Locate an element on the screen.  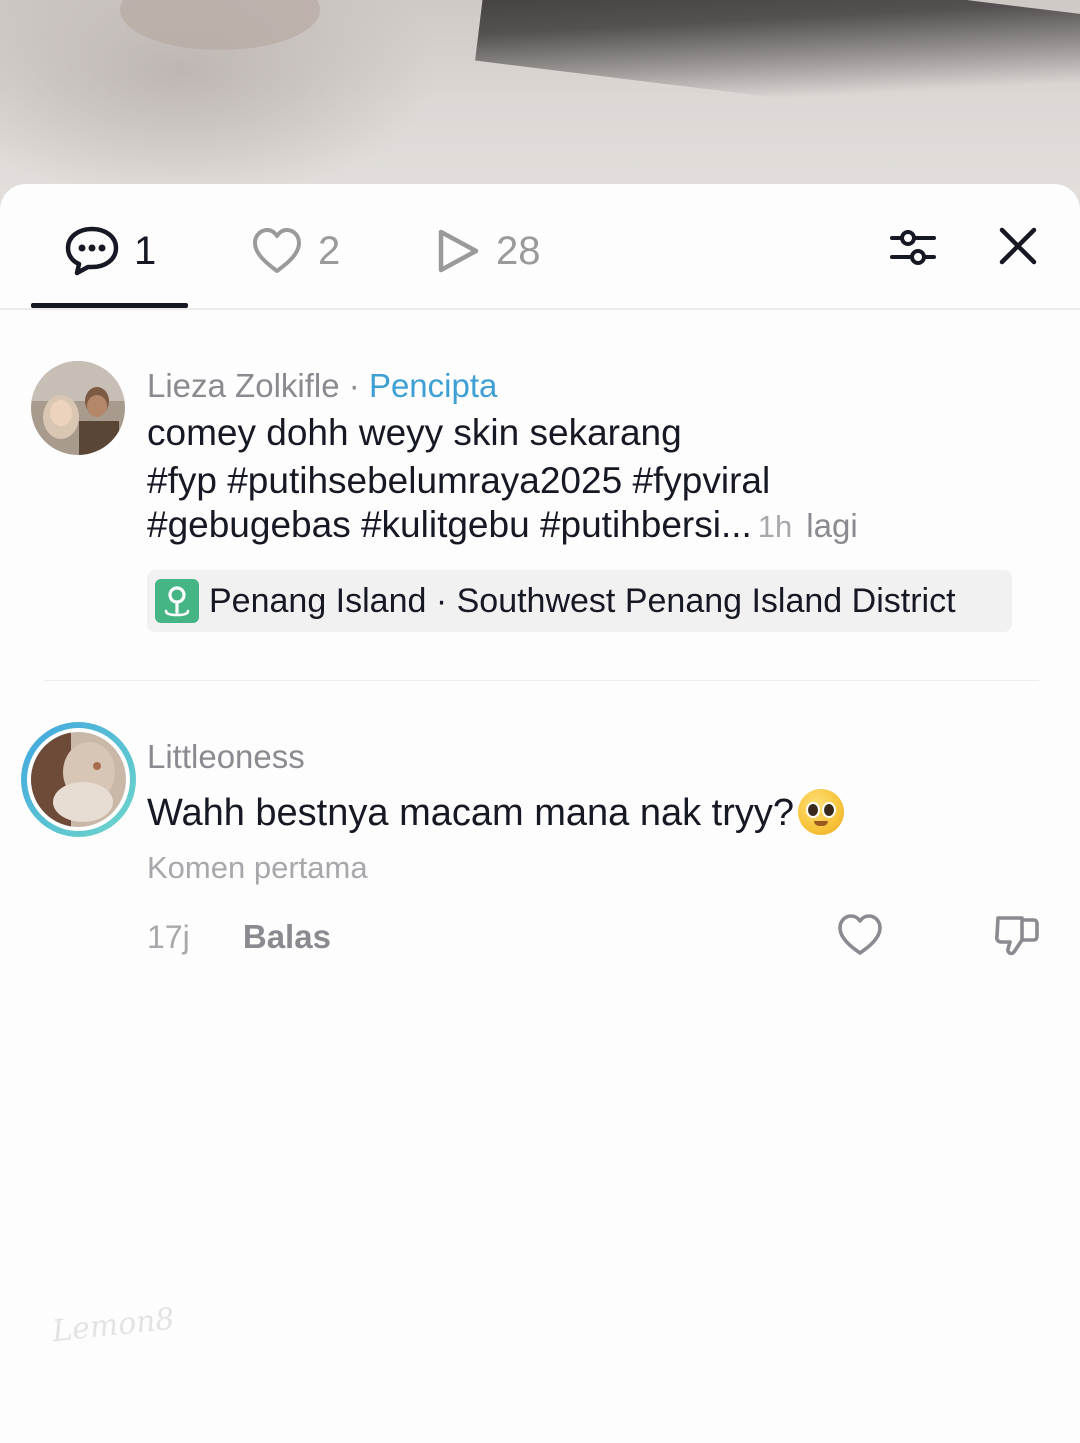
sliders-icon is located at coordinates (913, 249).